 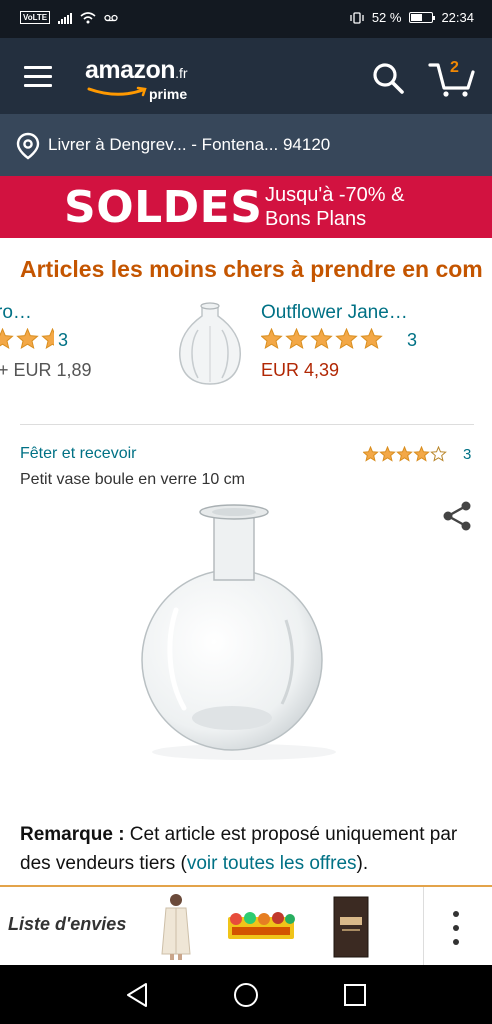 I want to click on wishlist-bar: Liste d'envies, so click(x=246, y=925).